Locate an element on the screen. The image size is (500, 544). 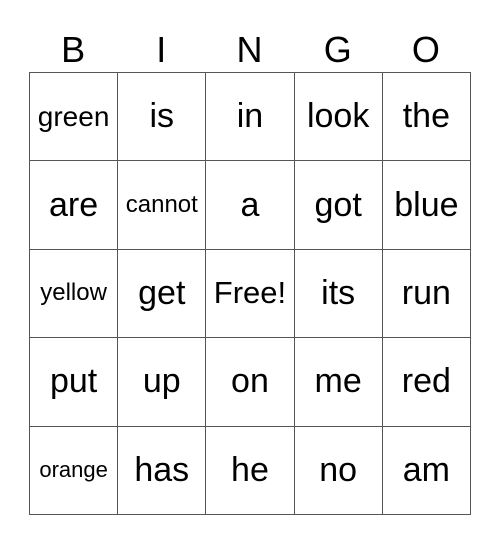
bingo-cell: got is located at coordinates (338, 205).